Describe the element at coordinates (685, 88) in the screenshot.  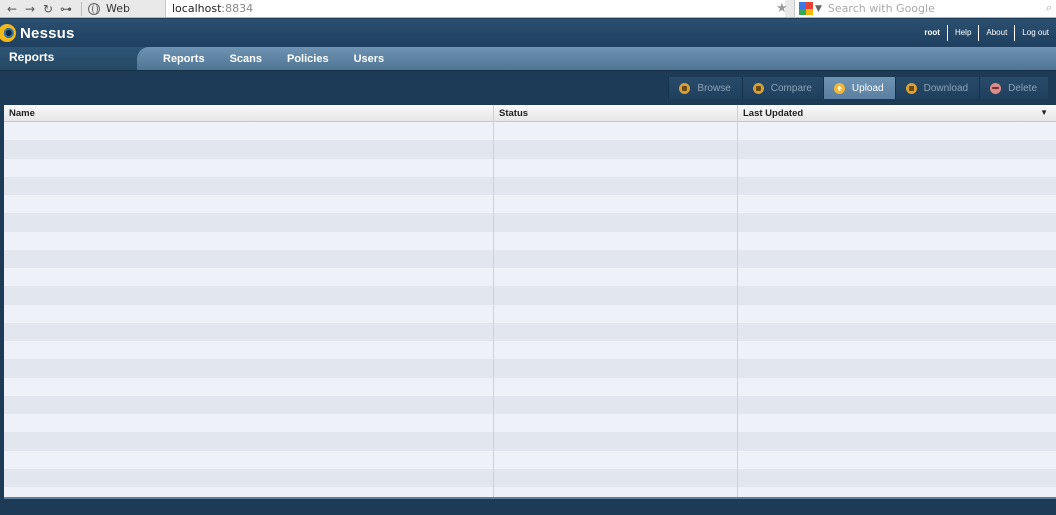
I see `browse-icon` at that location.